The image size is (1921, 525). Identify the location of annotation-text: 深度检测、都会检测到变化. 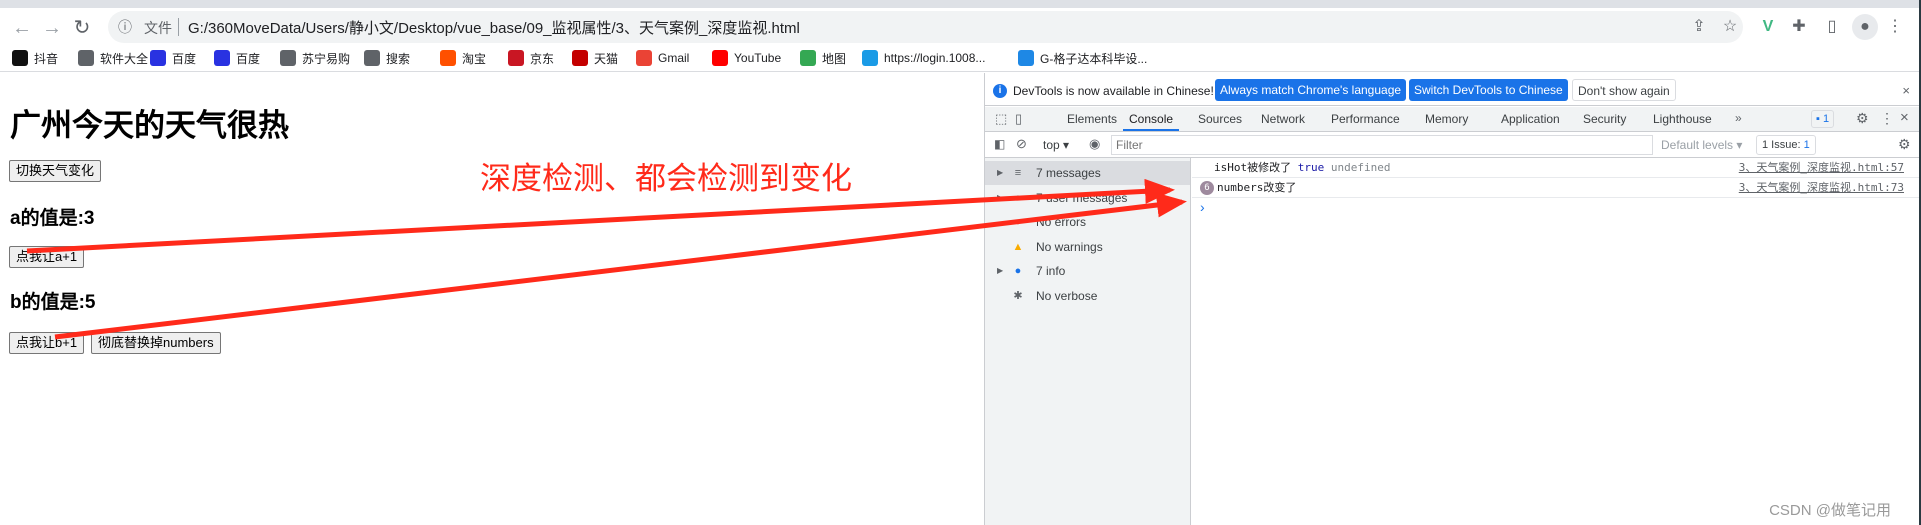
(666, 178).